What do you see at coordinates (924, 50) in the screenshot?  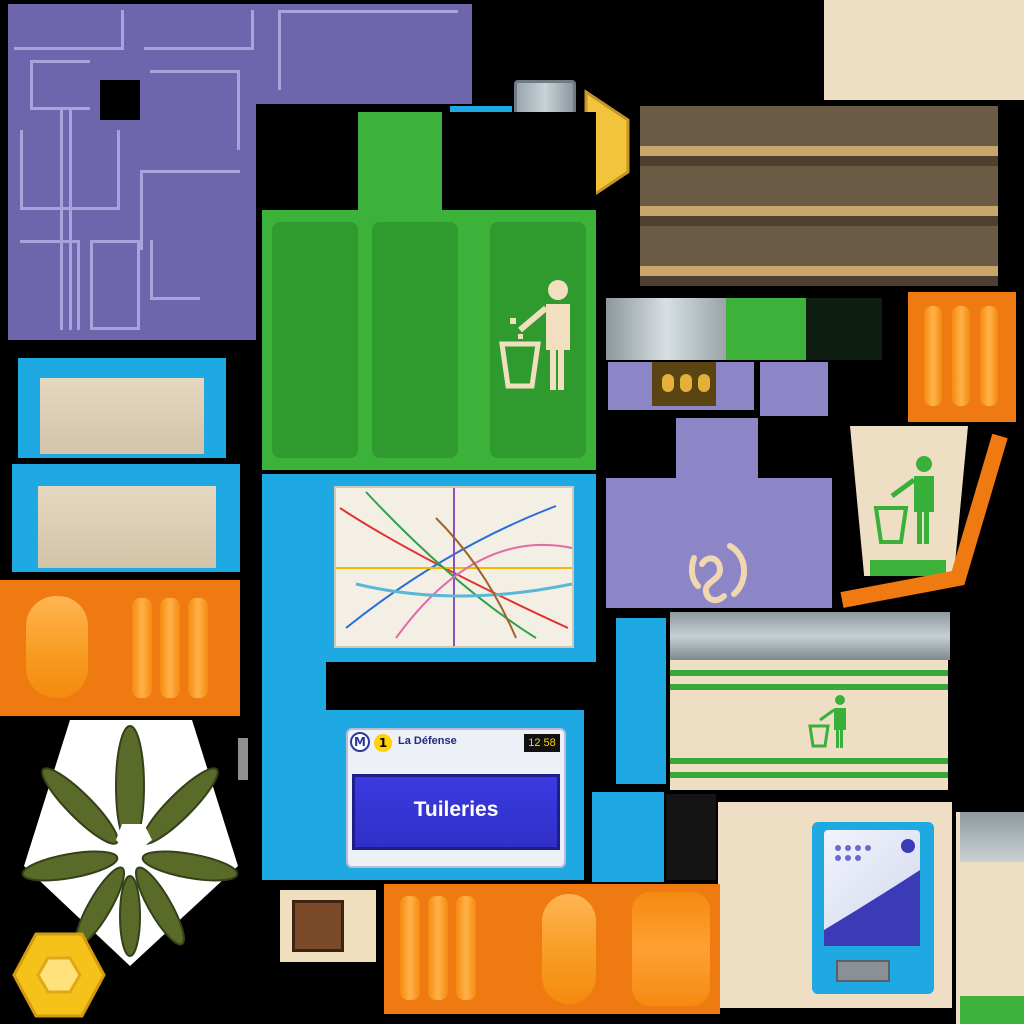 I see `cream-panel` at bounding box center [924, 50].